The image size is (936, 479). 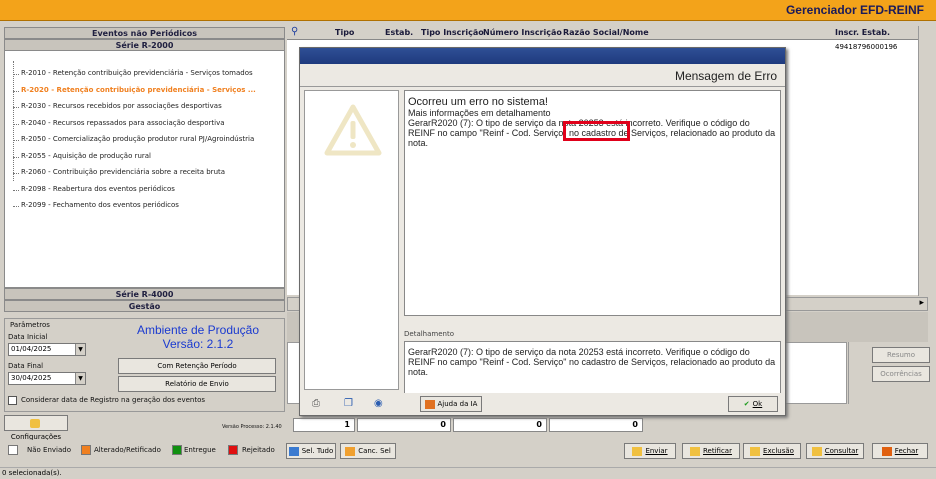 What do you see at coordinates (755, 451) in the screenshot?
I see `delete-icon` at bounding box center [755, 451].